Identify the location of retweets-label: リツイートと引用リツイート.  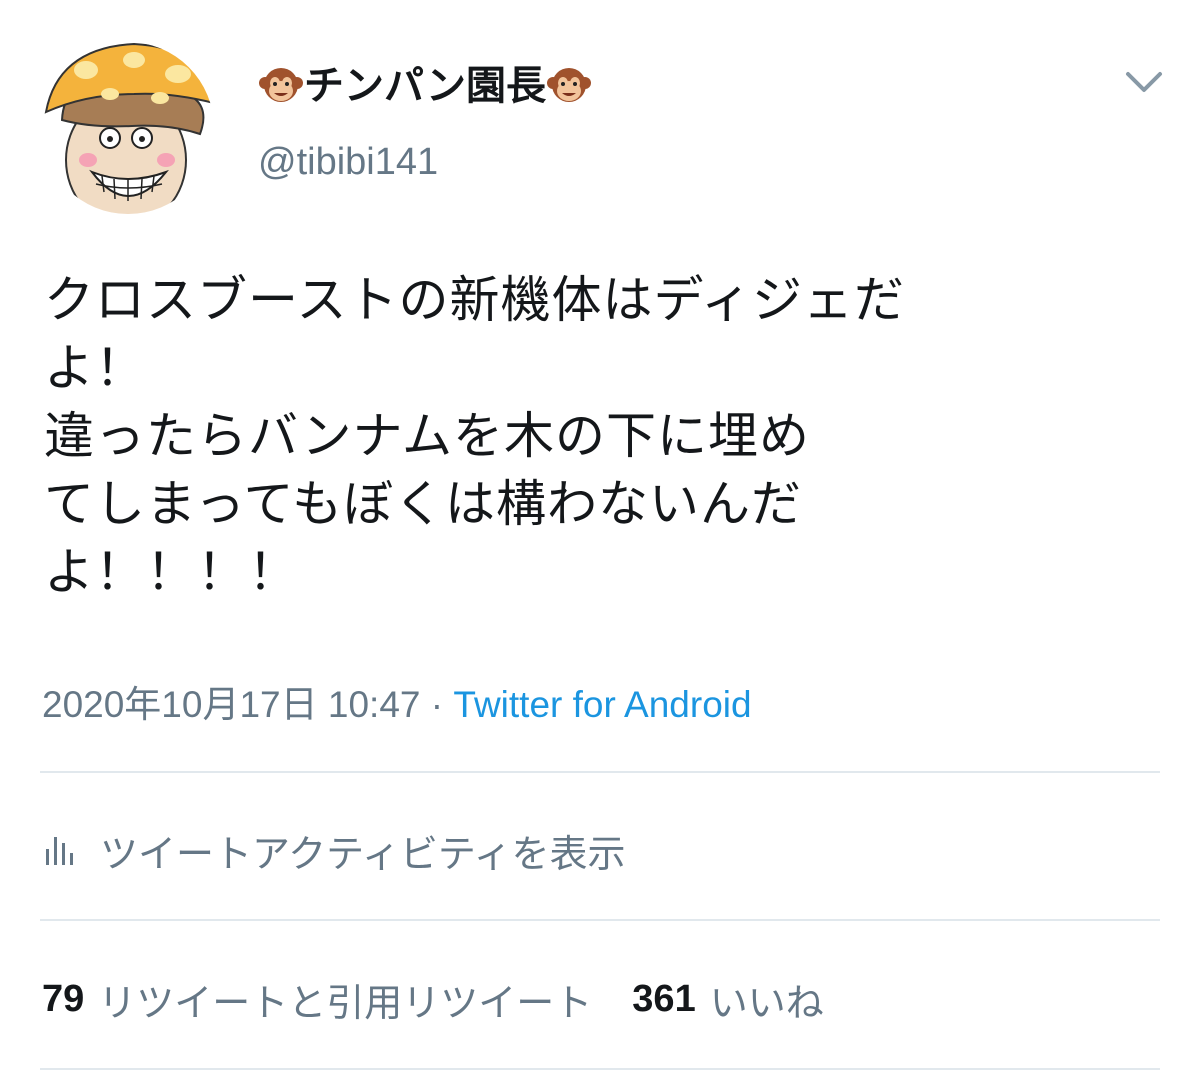
(345, 1002).